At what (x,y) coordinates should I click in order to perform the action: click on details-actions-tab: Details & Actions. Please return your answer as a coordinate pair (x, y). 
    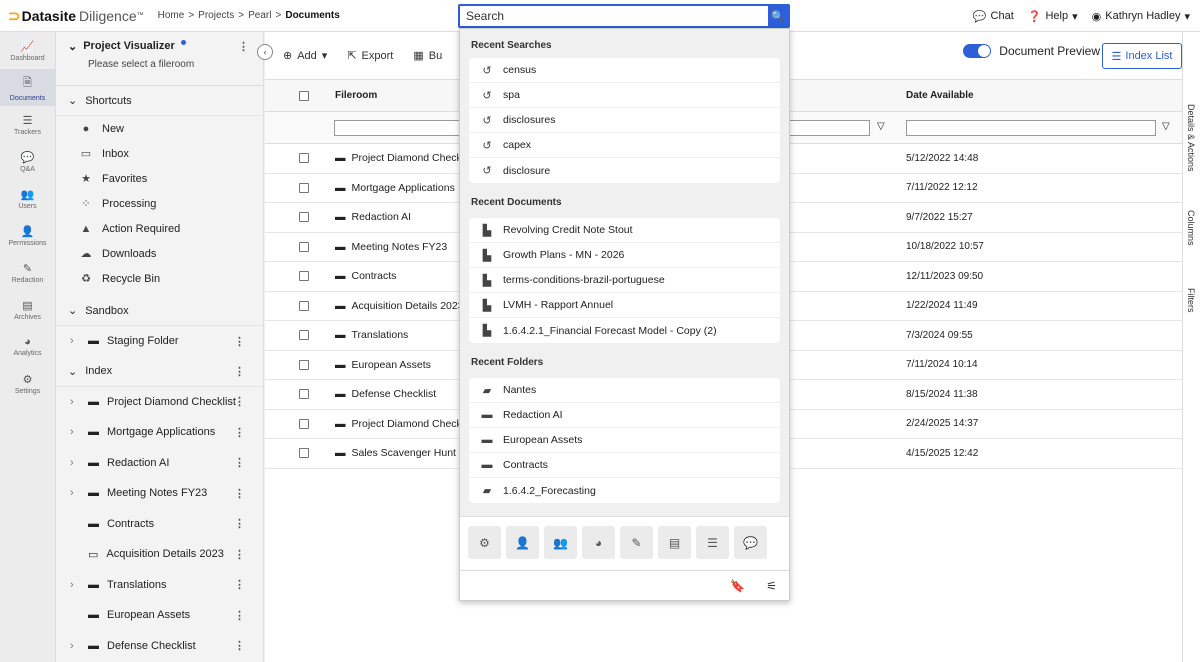
    Looking at the image, I should click on (1191, 138).